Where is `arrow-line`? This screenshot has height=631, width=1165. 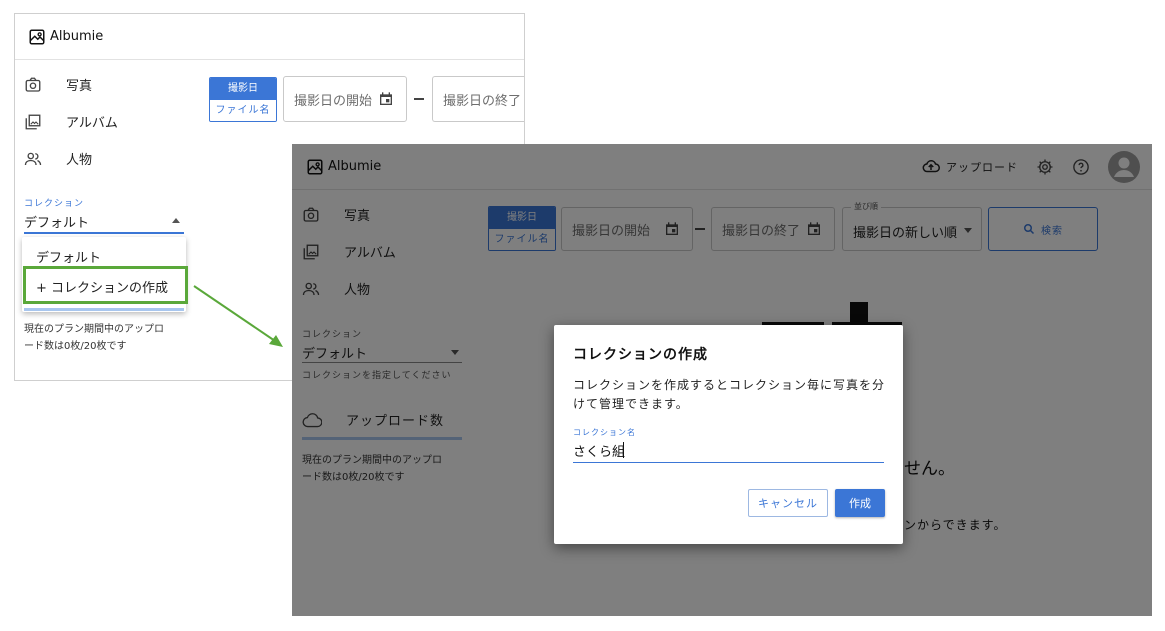 arrow-line is located at coordinates (236, 314).